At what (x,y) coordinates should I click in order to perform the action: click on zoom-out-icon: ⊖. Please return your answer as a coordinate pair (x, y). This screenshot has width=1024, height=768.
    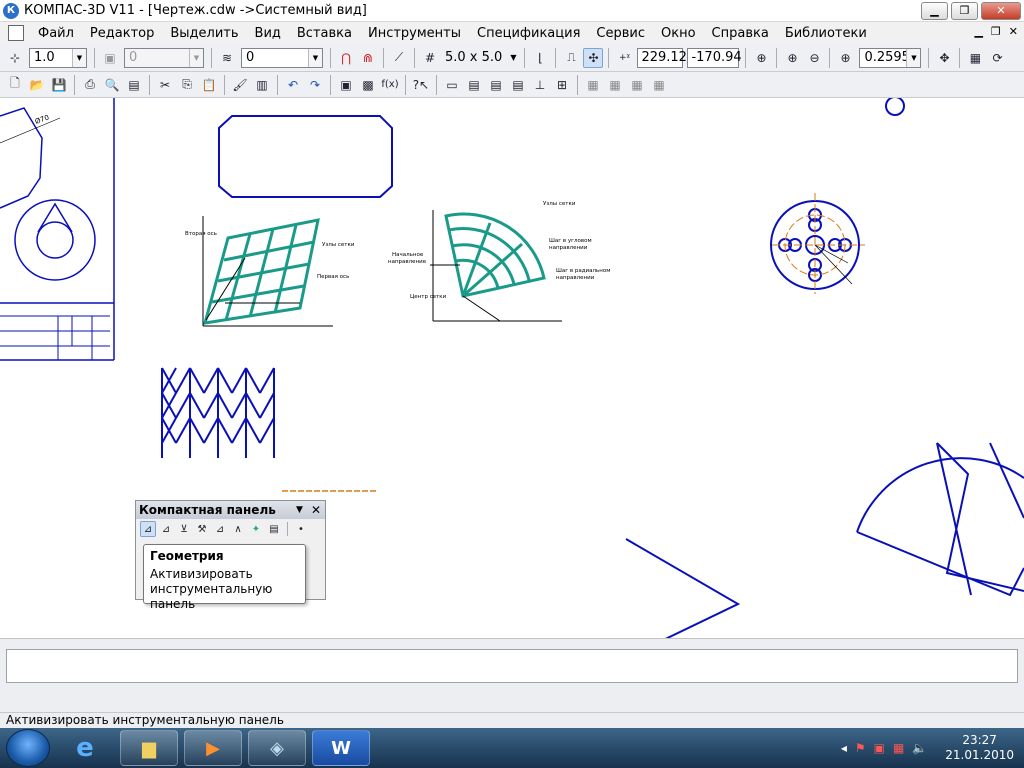
    Looking at the image, I should click on (814, 58).